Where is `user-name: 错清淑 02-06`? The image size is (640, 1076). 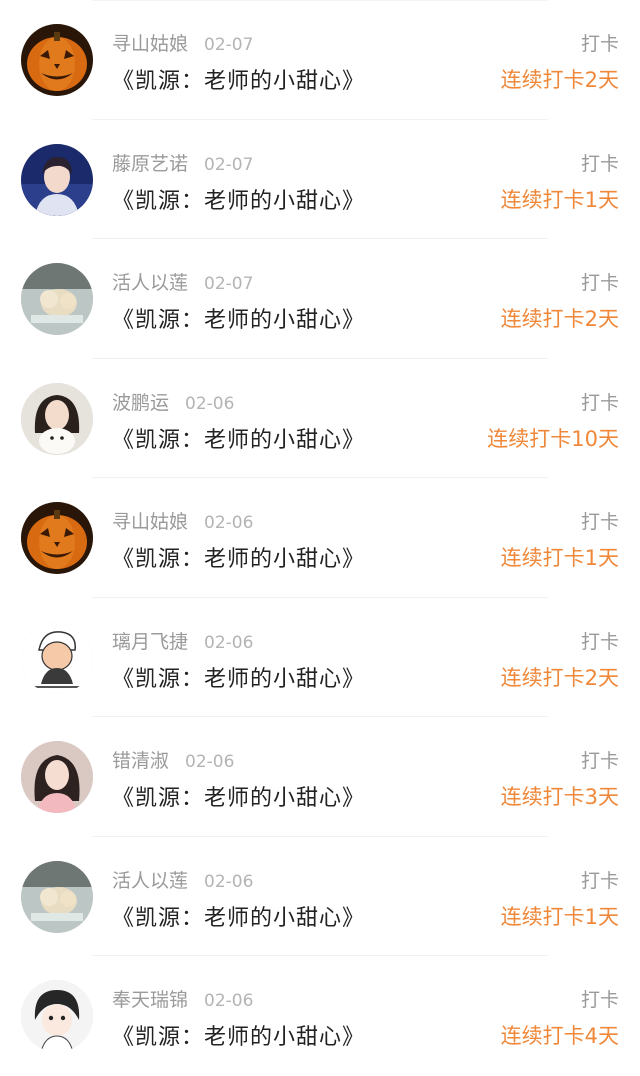
user-name: 错清淑 02-06 is located at coordinates (173, 759).